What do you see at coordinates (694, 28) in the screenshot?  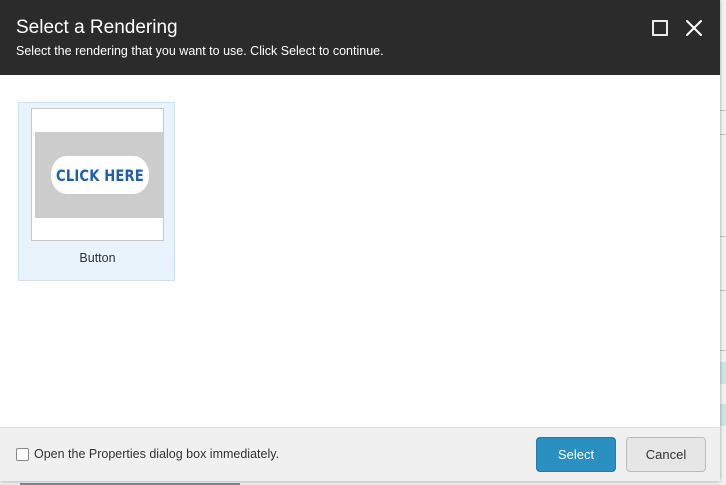 I see `close-icon` at bounding box center [694, 28].